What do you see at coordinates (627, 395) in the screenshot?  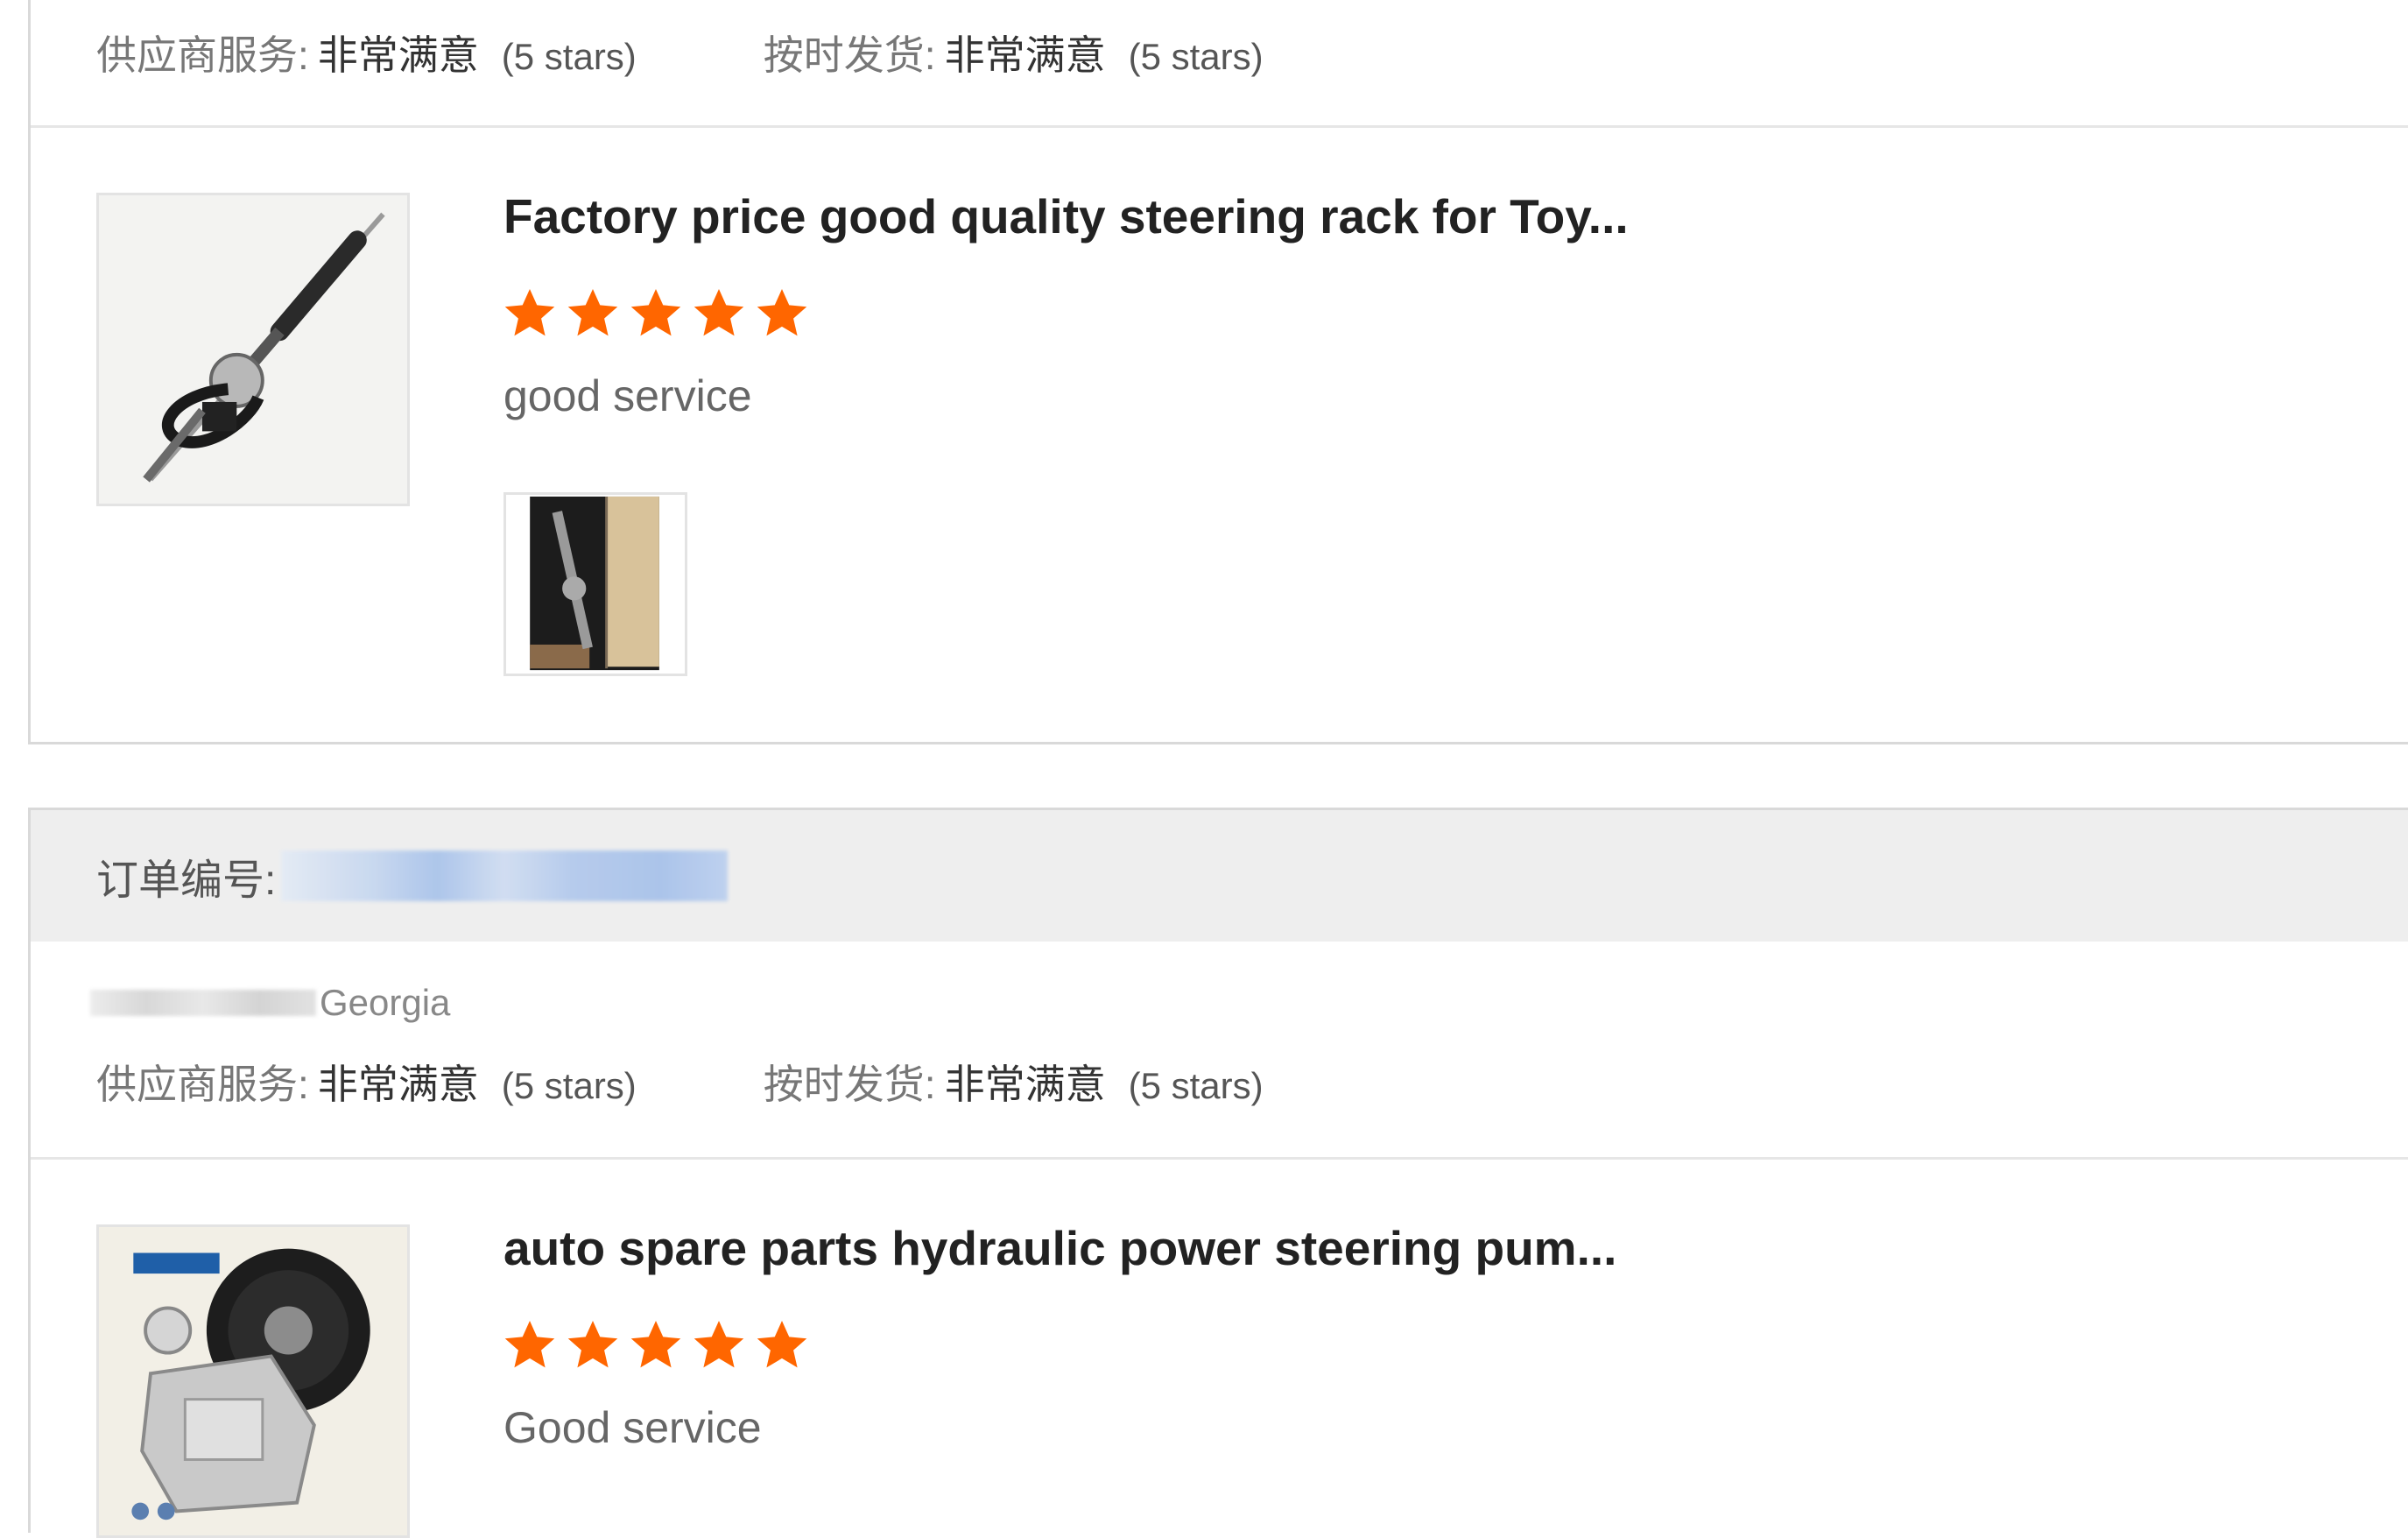 I see `review-text: good service` at bounding box center [627, 395].